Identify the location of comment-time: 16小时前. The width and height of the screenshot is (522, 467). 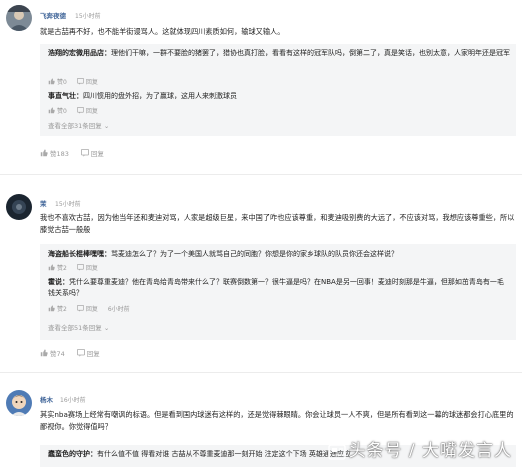
(73, 400).